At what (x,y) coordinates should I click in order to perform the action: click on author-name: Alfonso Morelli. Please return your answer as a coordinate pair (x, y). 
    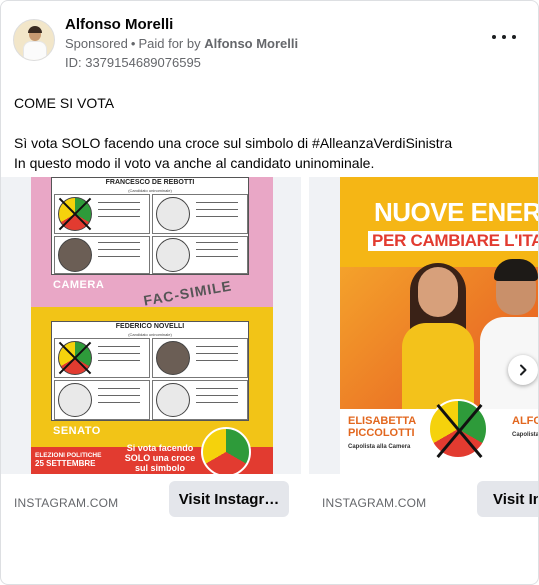
    Looking at the image, I should click on (119, 24).